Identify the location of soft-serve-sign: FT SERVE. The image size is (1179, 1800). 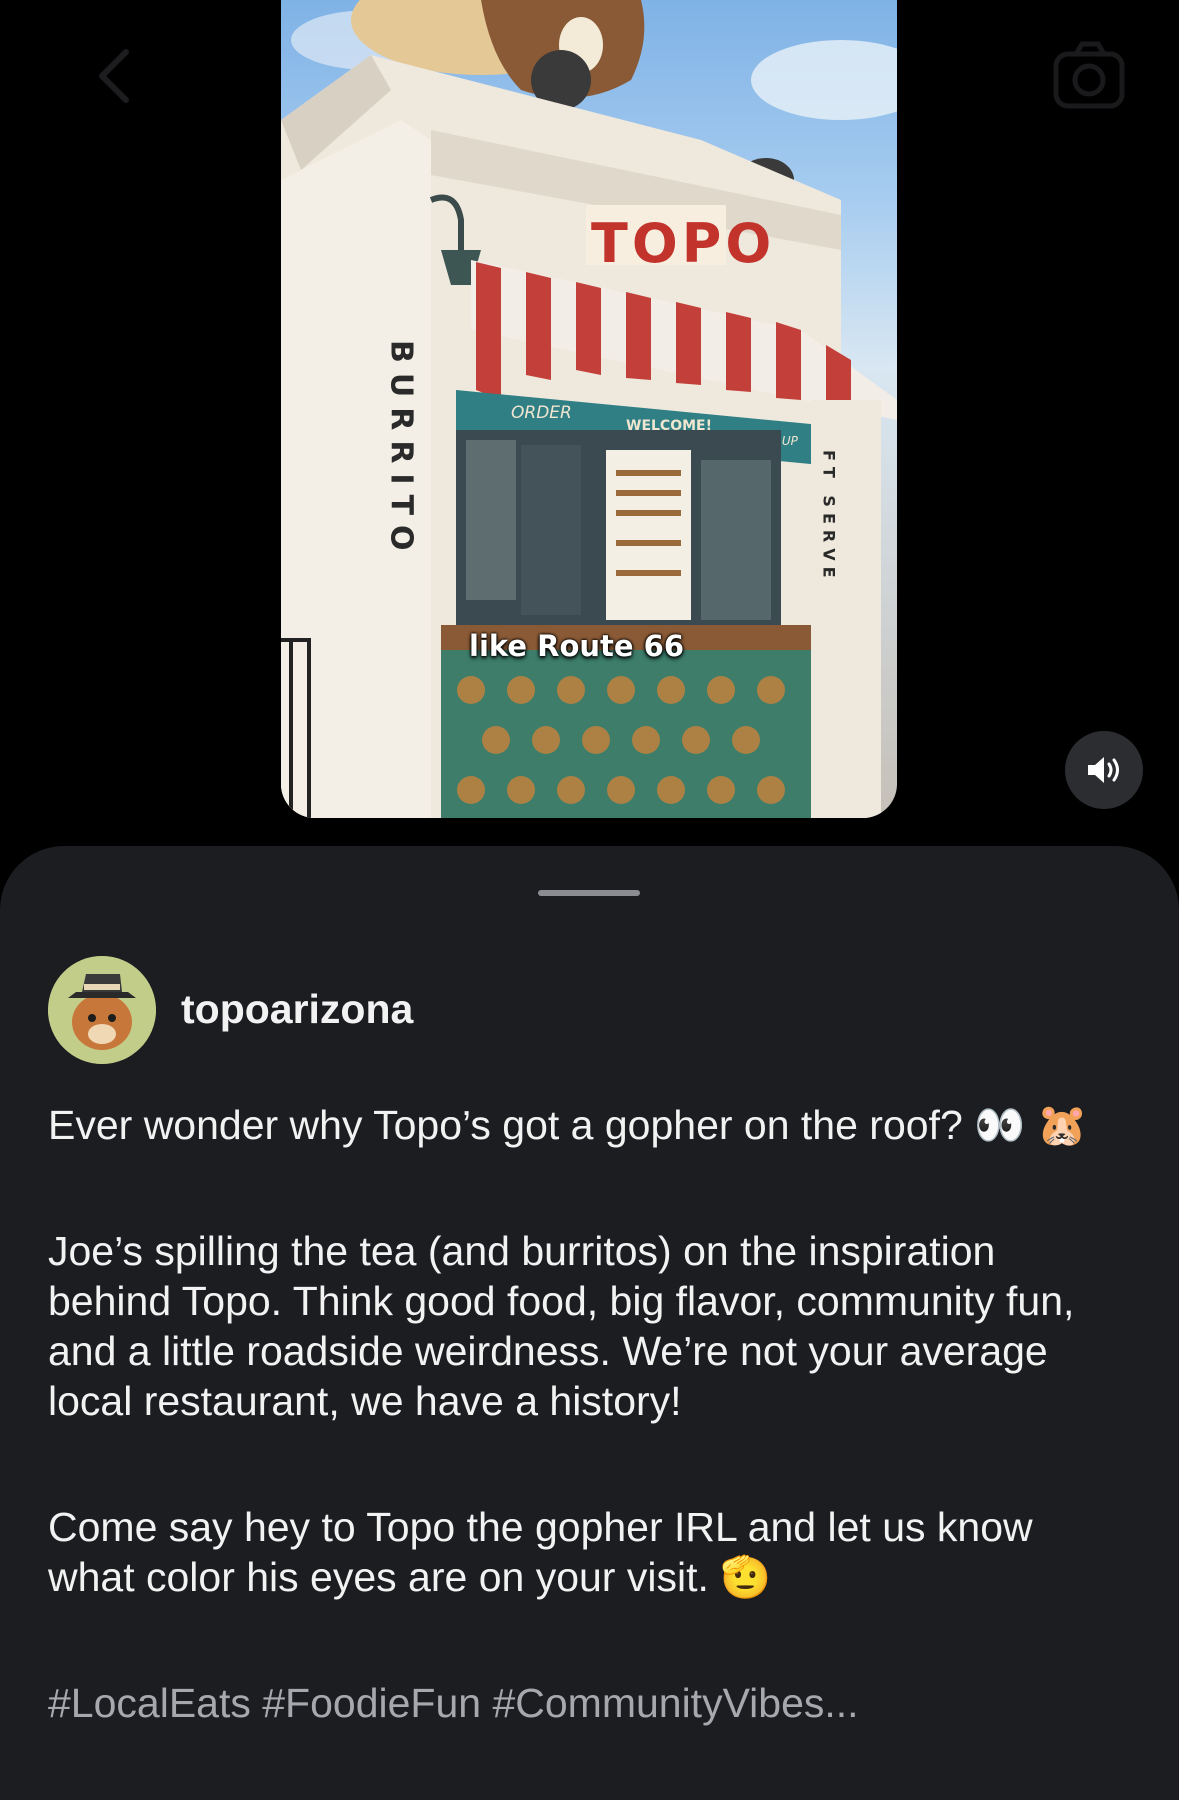
(829, 517).